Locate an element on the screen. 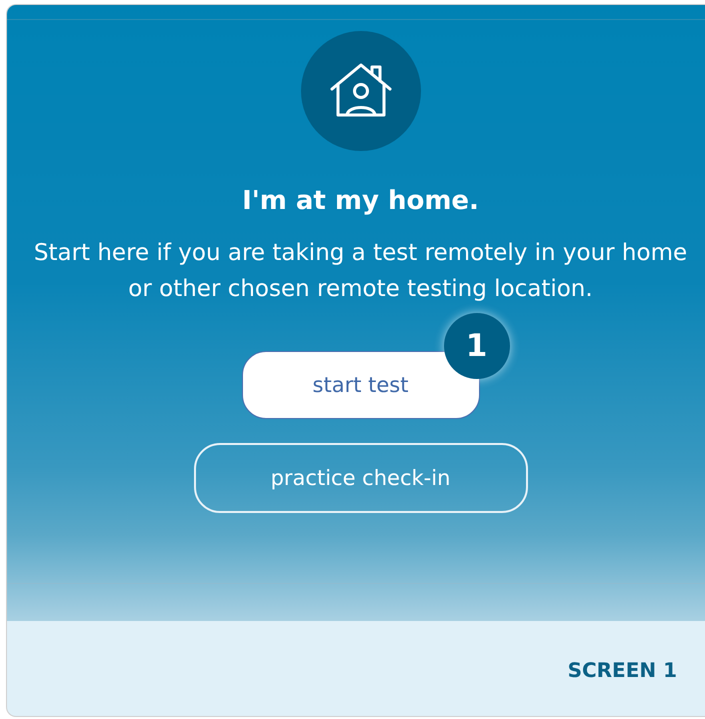 The width and height of the screenshot is (705, 719). home-person-icon is located at coordinates (361, 91).